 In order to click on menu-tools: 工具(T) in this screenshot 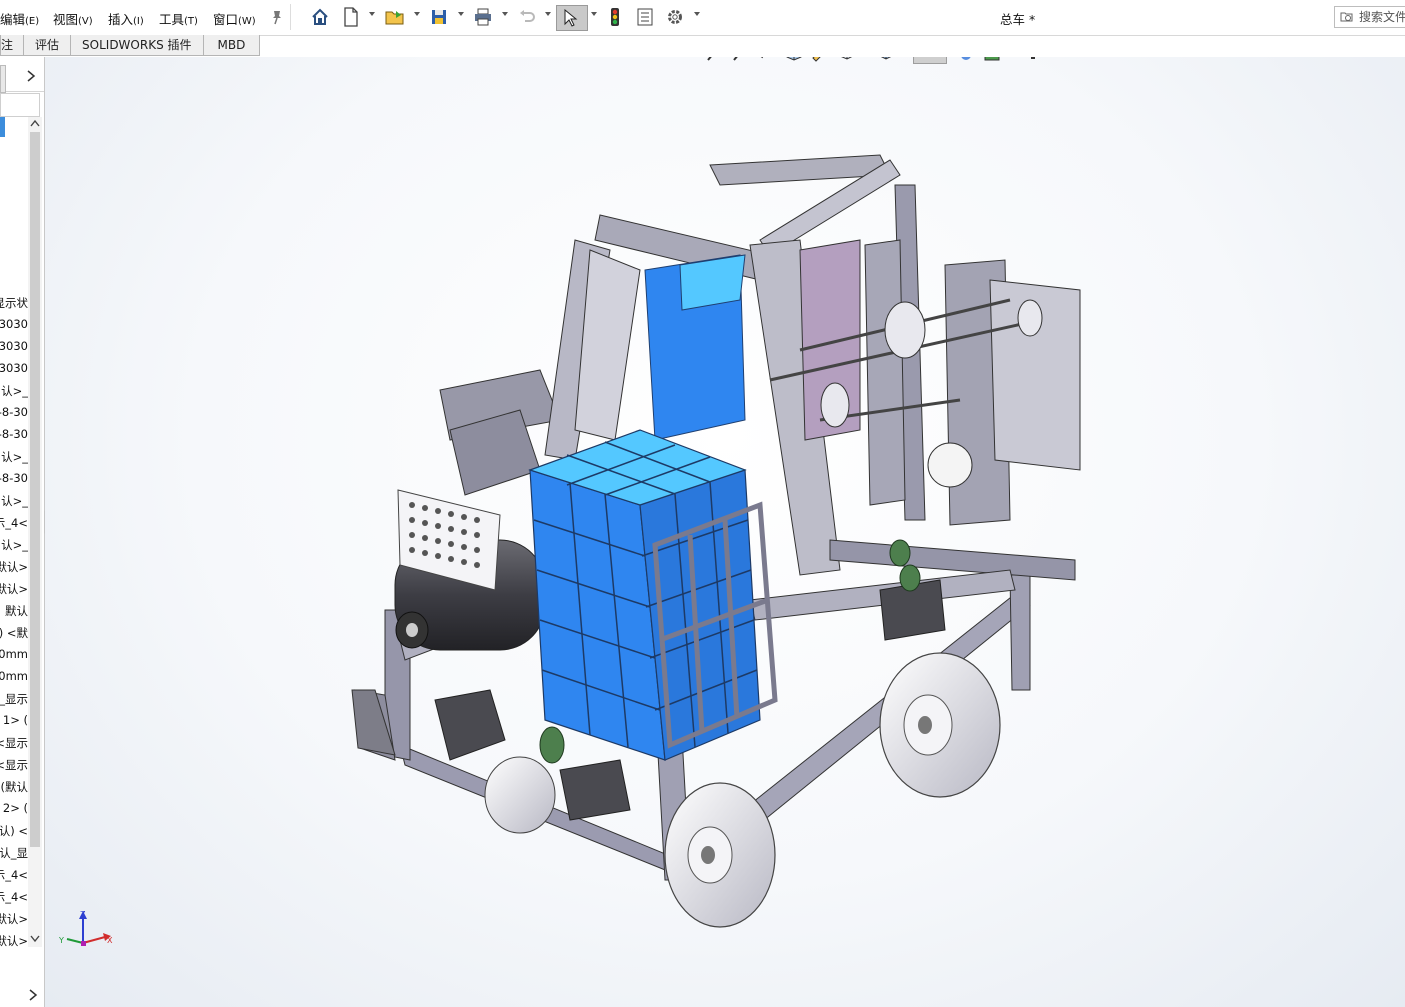, I will do `click(178, 18)`.